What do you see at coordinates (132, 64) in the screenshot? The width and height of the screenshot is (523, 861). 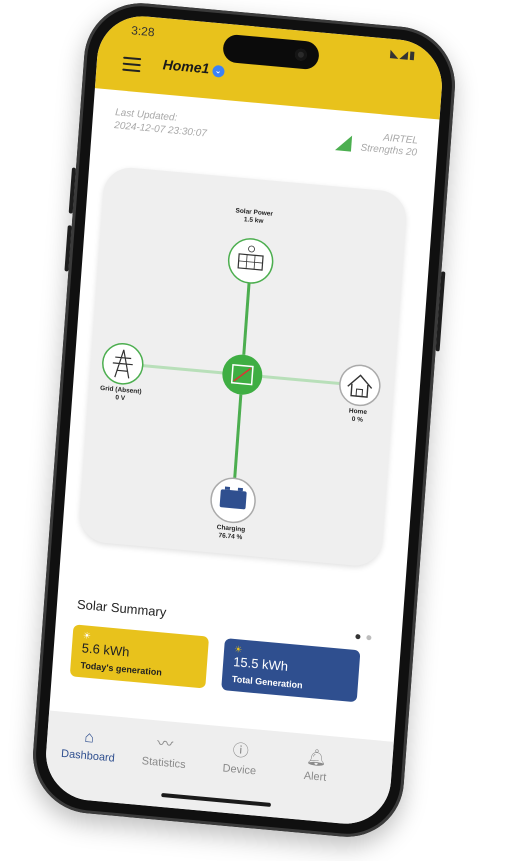 I see `hamburger-menu-icon` at bounding box center [132, 64].